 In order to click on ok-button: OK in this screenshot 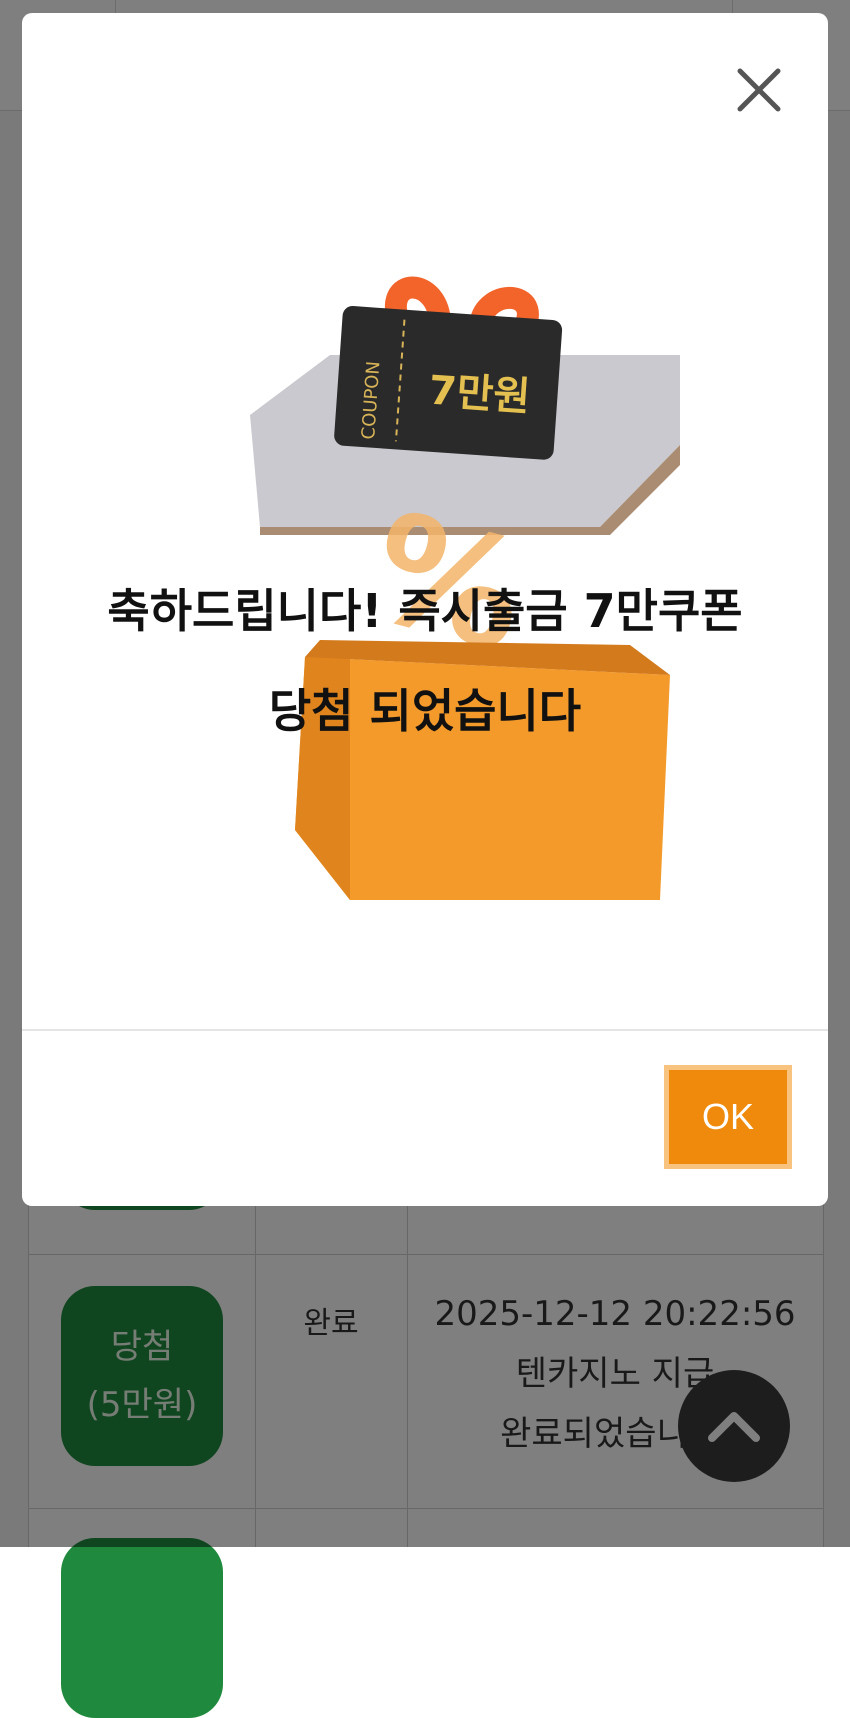, I will do `click(728, 1117)`.